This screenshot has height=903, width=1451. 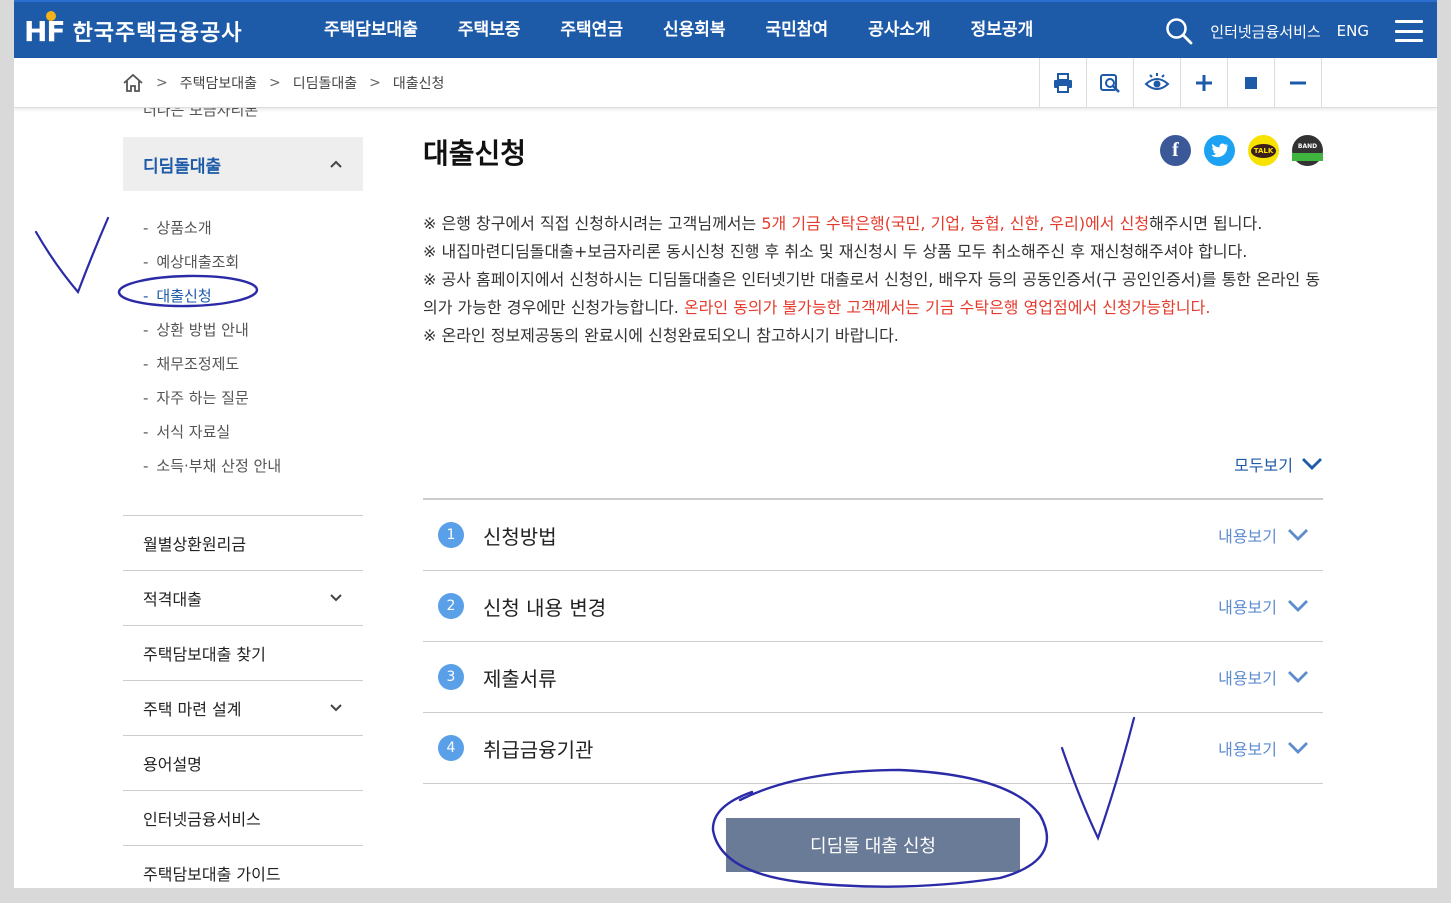 I want to click on sidebar-item-qualified-loan: 적격대출, so click(x=243, y=597).